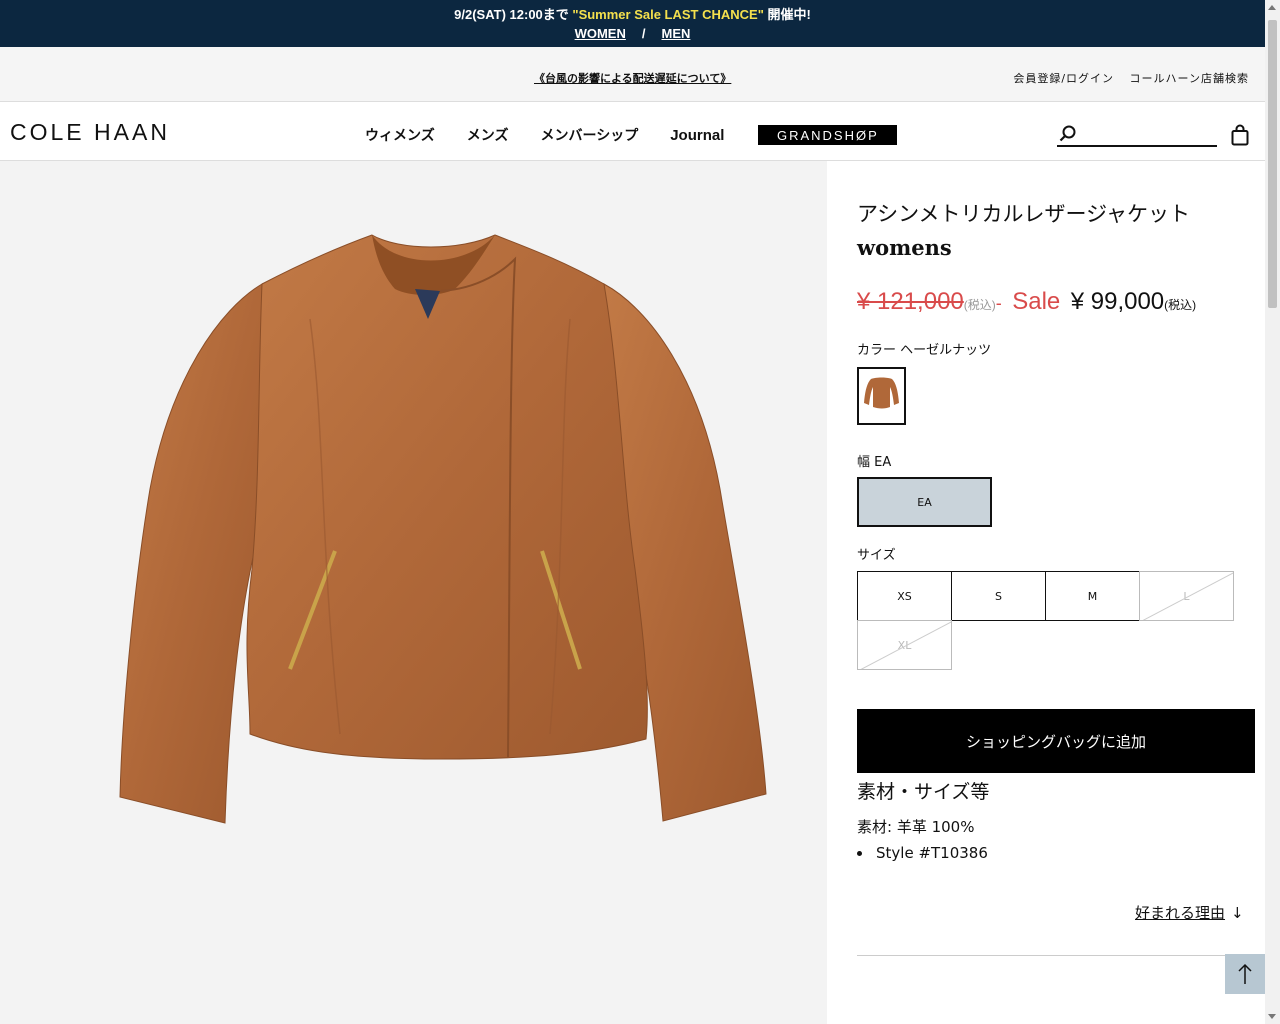 This screenshot has width=1280, height=1024. I want to click on utility-links: 会員登録/ログイン コールハーン店舗検索, so click(1125, 78).